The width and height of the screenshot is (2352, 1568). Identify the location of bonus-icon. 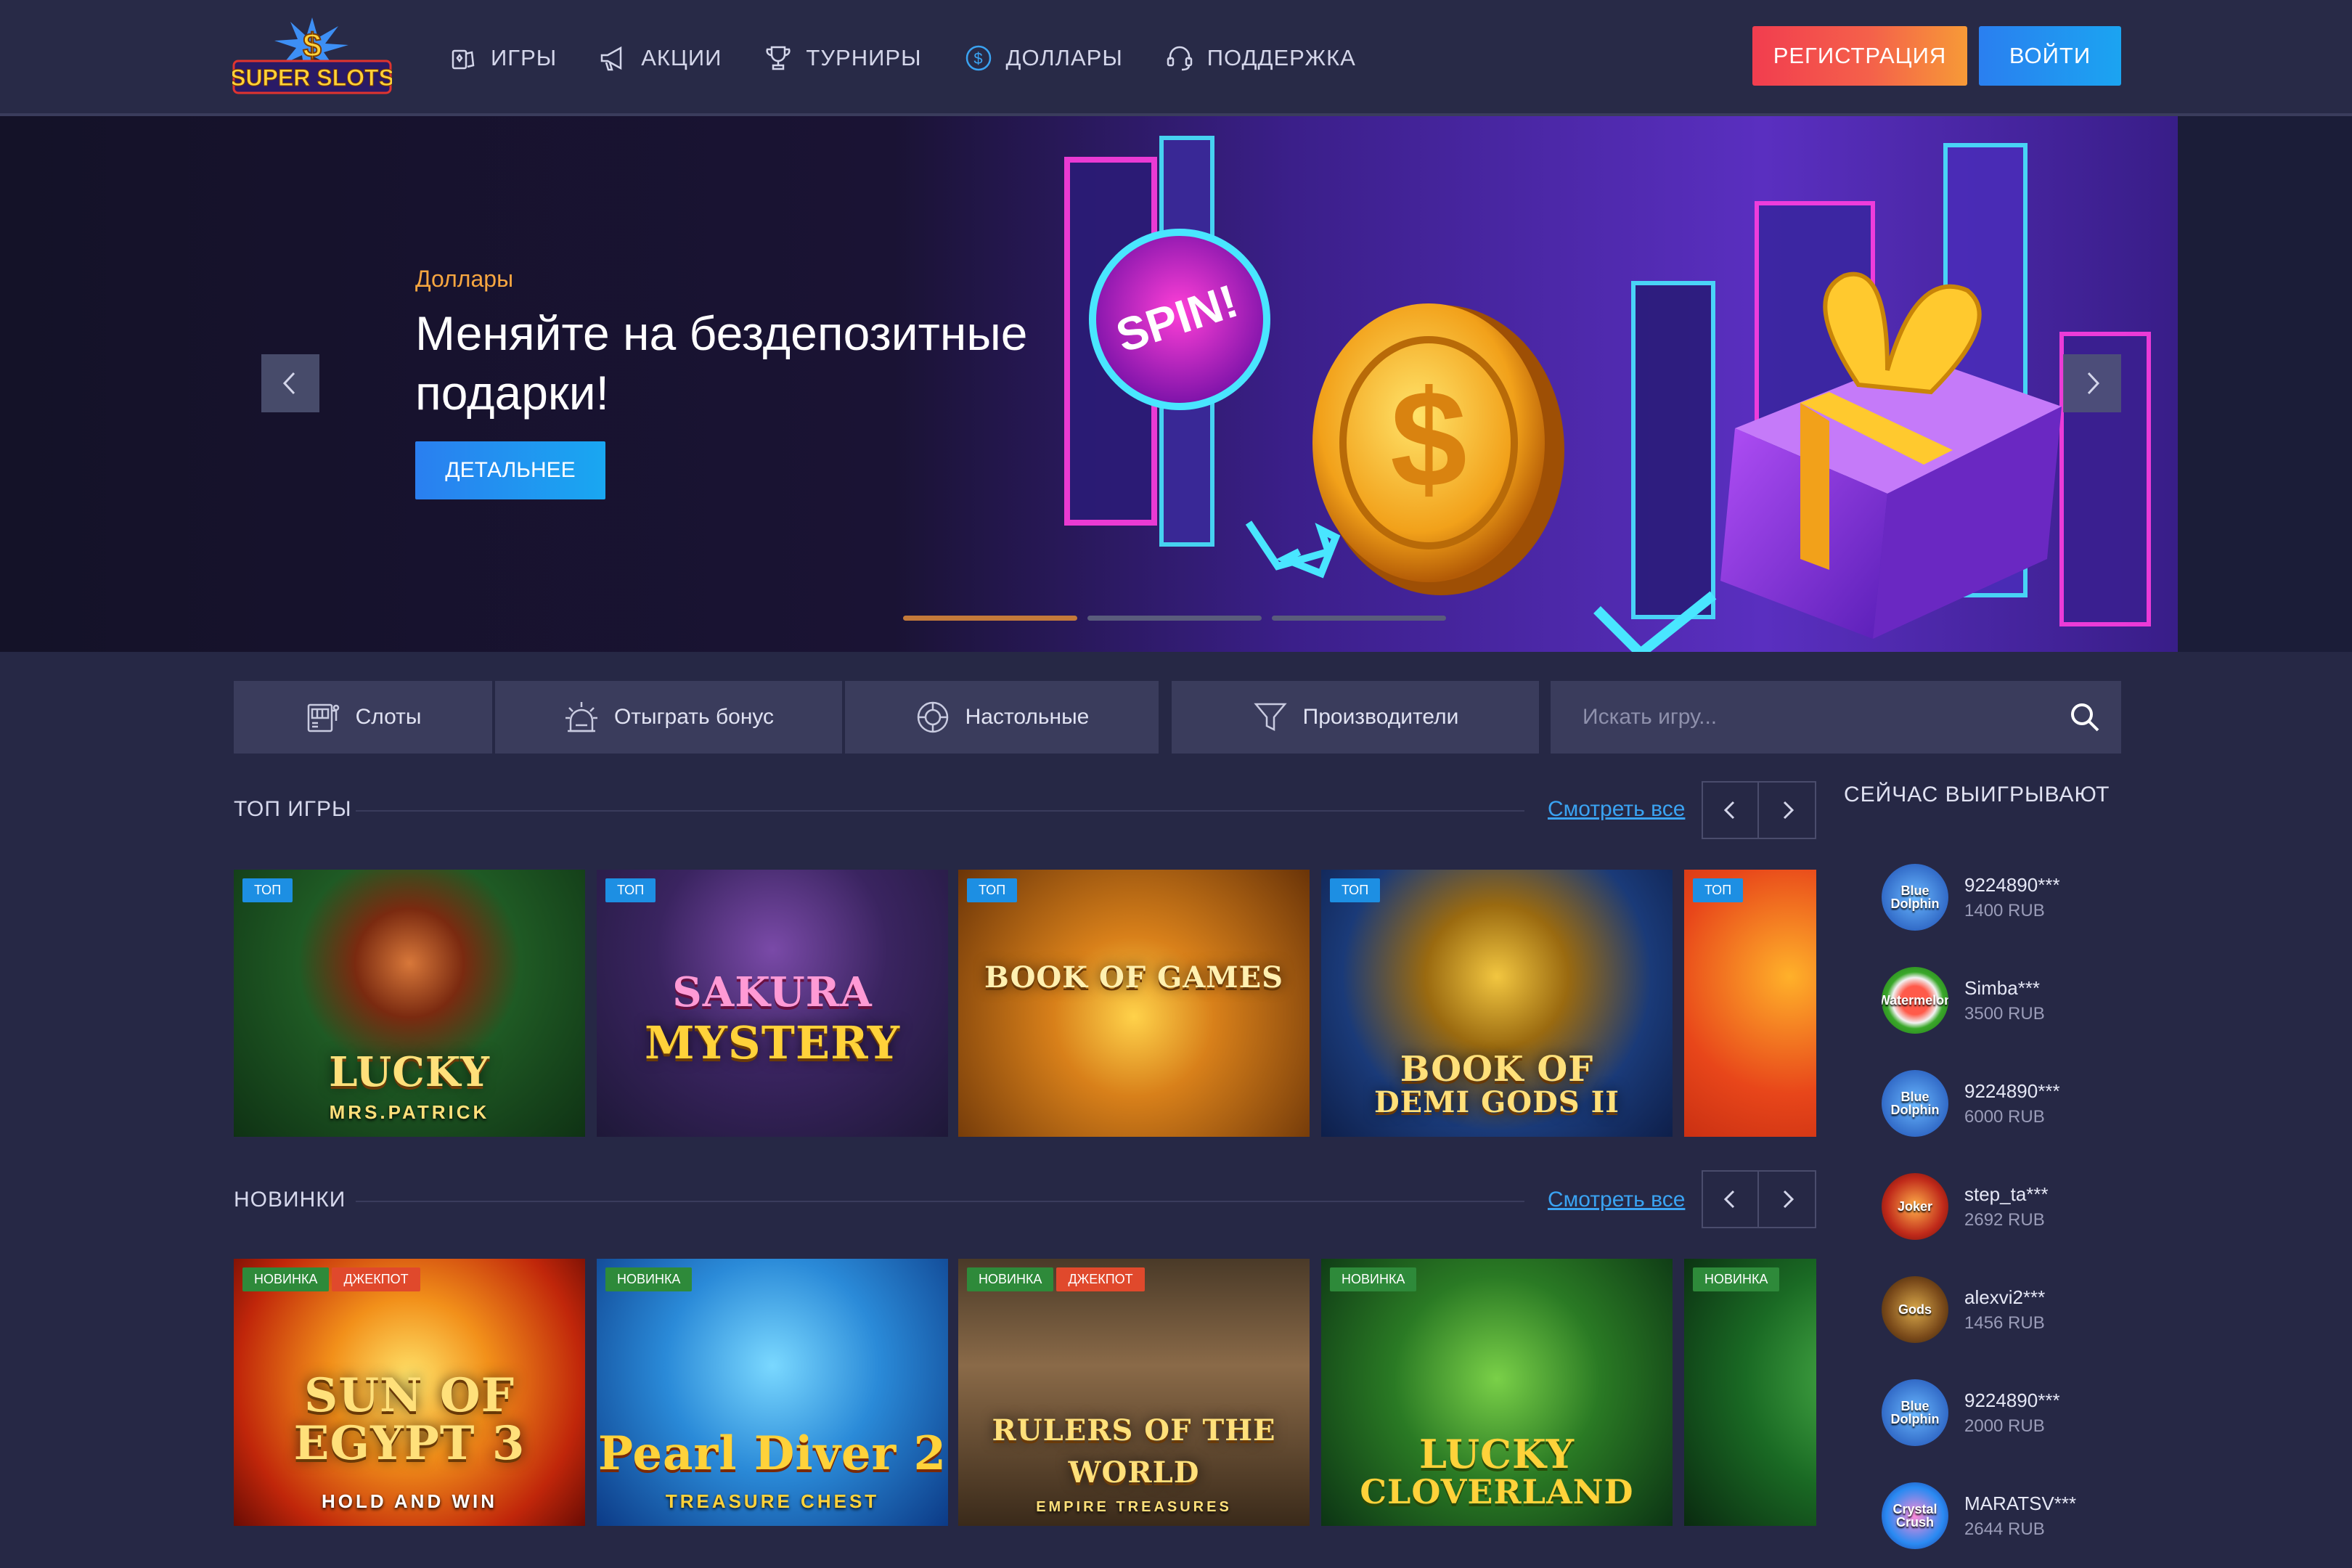
(581, 717).